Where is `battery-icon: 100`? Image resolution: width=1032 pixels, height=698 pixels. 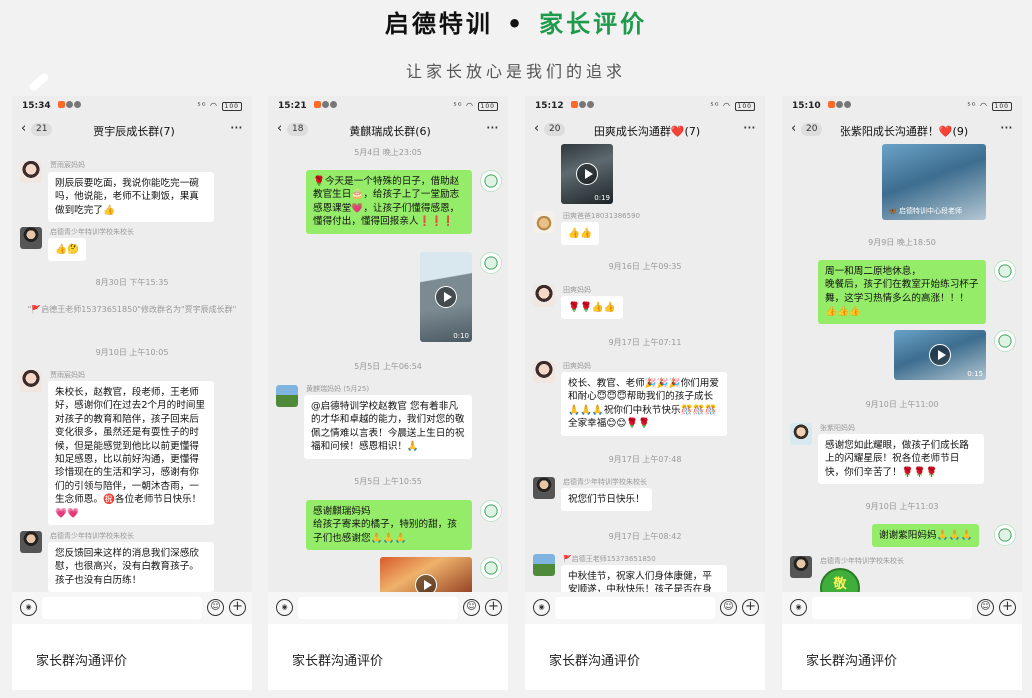
battery-icon: 100 is located at coordinates (744, 106).